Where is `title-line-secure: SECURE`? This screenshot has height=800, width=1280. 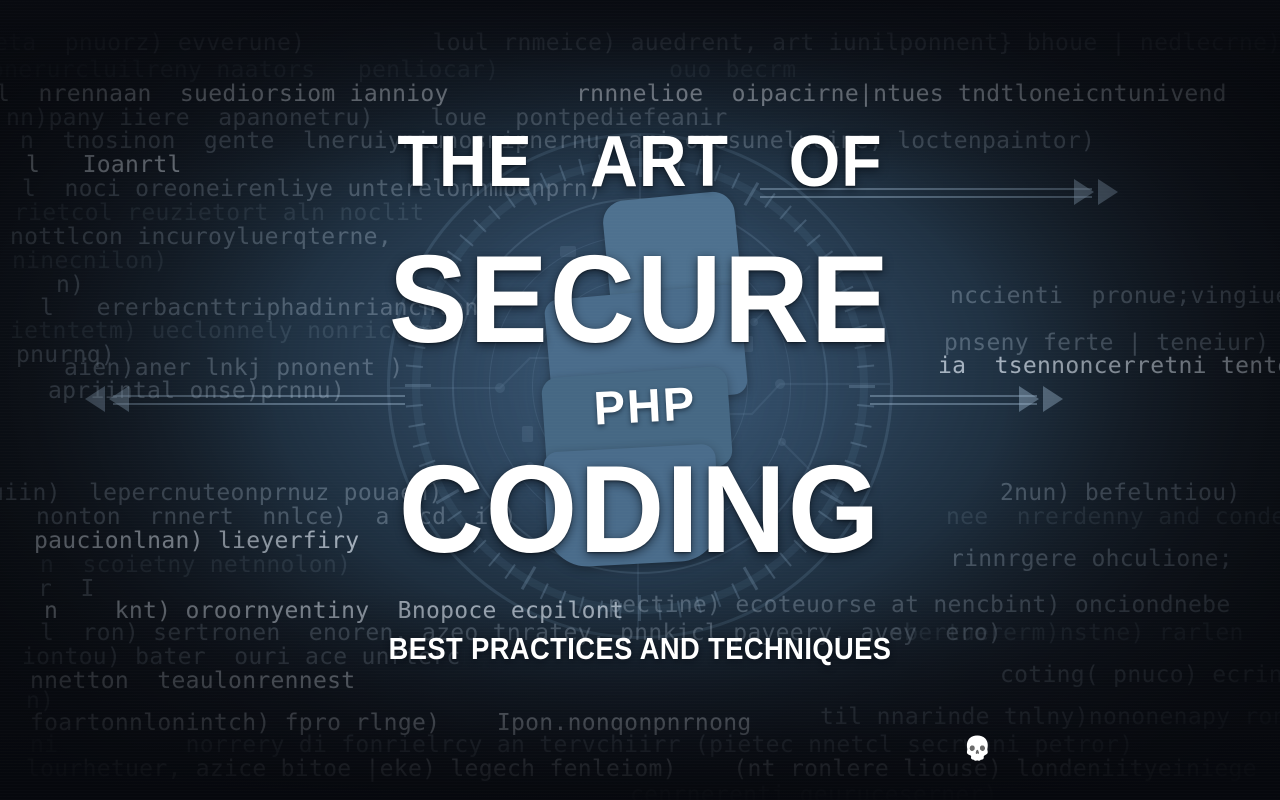
title-line-secure: SECURE is located at coordinates (640, 300).